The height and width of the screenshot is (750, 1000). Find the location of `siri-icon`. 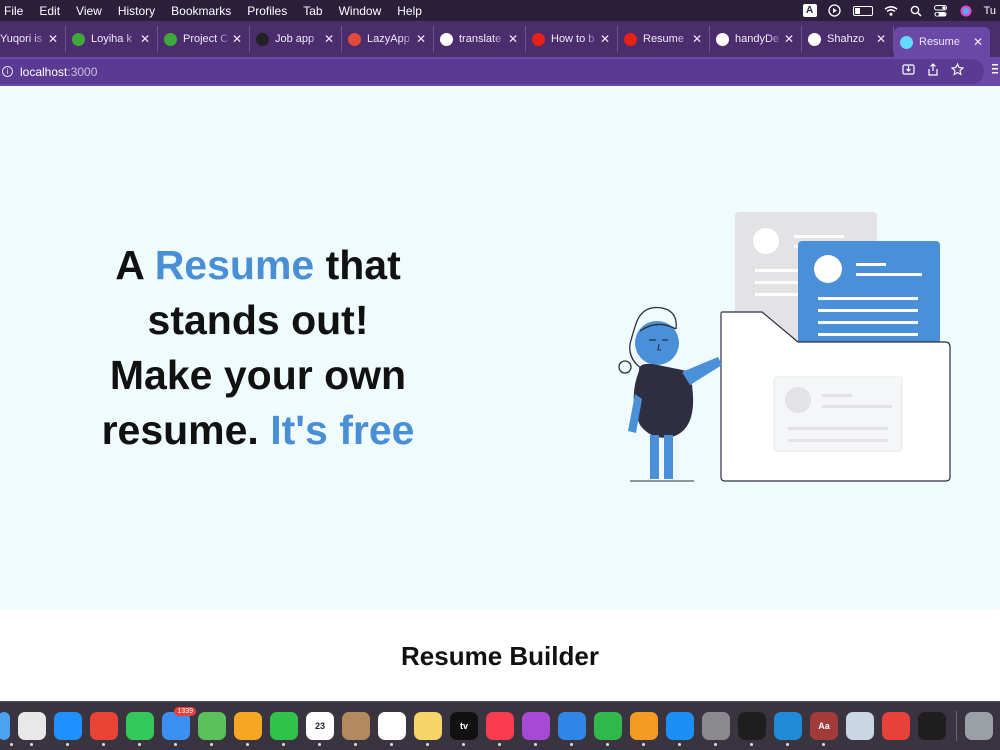

siri-icon is located at coordinates (966, 10).